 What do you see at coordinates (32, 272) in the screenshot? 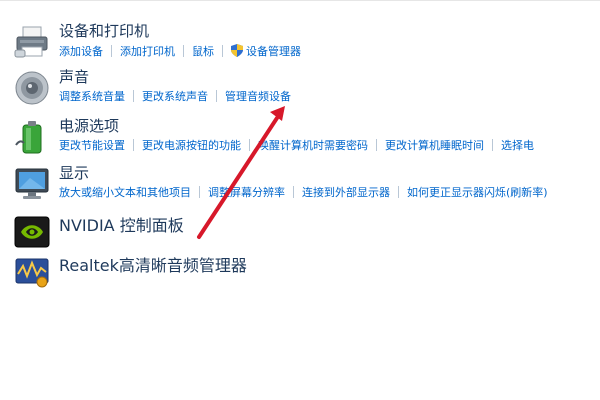
I see `realtek-audio-icon` at bounding box center [32, 272].